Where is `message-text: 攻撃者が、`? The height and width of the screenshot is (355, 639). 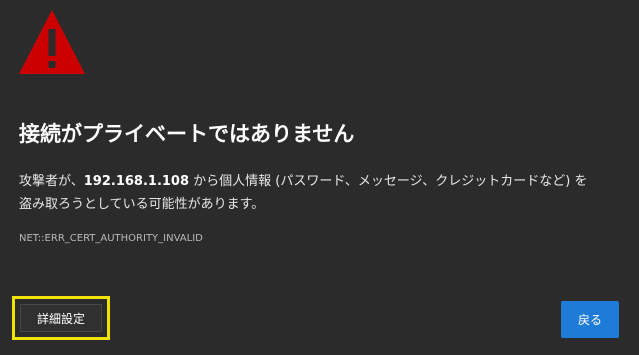
message-text: 攻撃者が、 is located at coordinates (51, 181).